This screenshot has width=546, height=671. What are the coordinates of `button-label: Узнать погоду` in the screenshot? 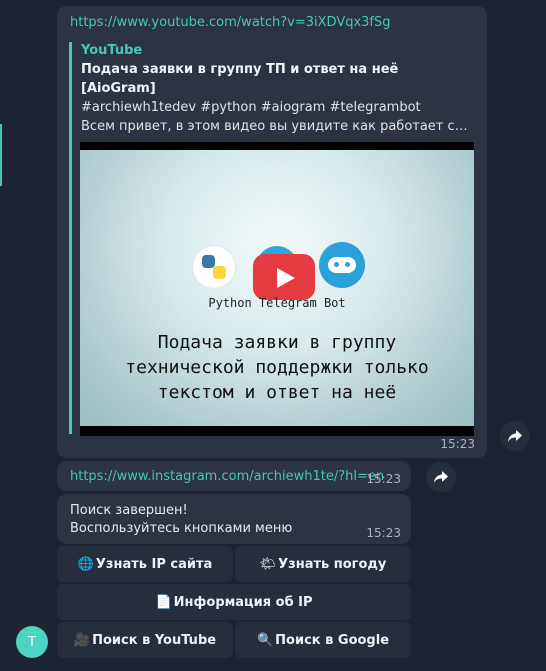 It's located at (332, 564).